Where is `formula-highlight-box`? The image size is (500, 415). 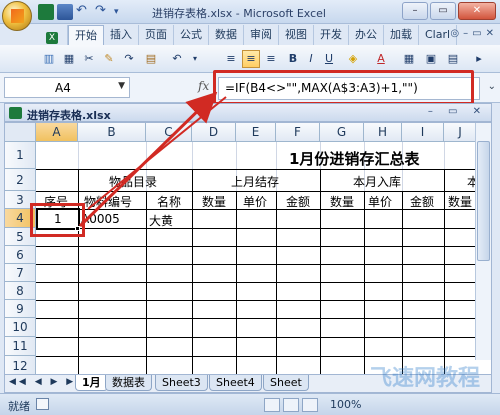 formula-highlight-box is located at coordinates (343, 87).